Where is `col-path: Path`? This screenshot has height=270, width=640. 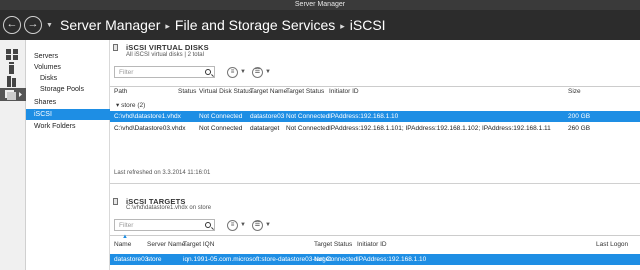 col-path: Path is located at coordinates (120, 91).